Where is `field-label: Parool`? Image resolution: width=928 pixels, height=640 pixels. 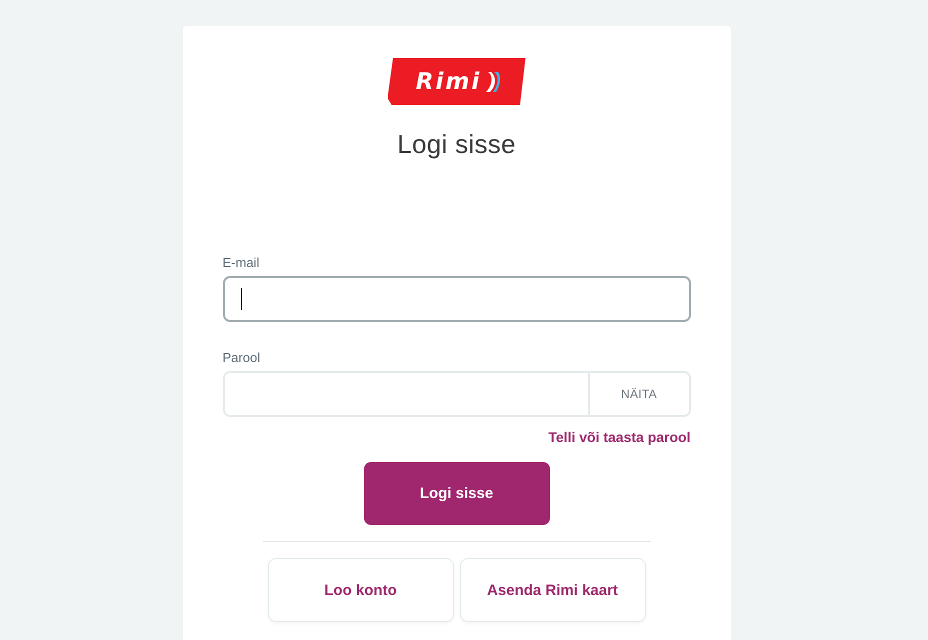 field-label: Parool is located at coordinates (241, 357).